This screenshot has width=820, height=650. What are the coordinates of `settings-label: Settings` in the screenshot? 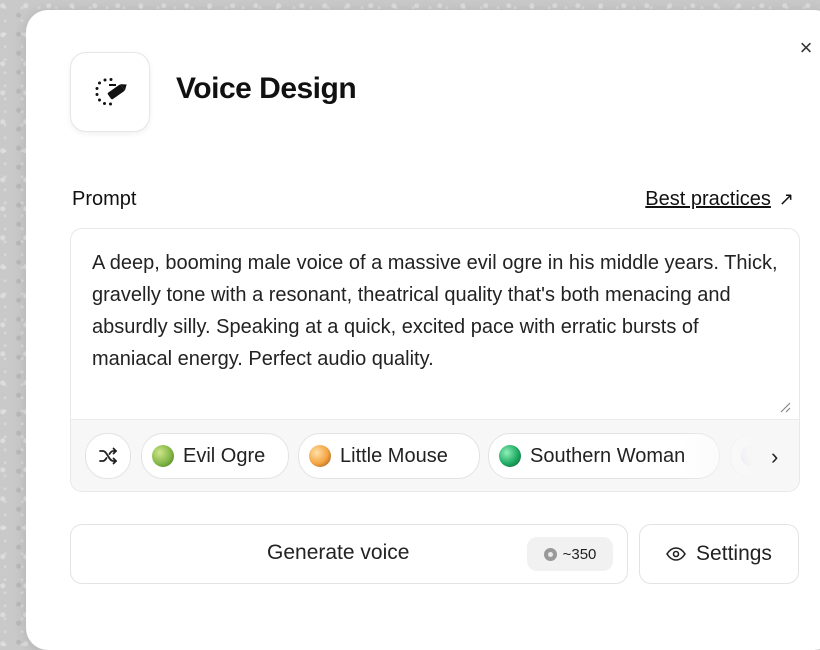 It's located at (734, 553).